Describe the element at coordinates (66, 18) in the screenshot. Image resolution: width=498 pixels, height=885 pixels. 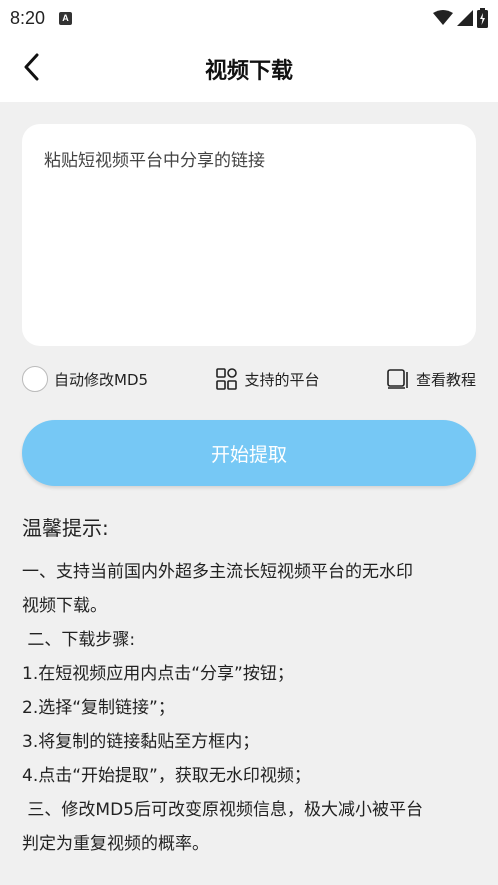
I see `notification-icon: A` at that location.